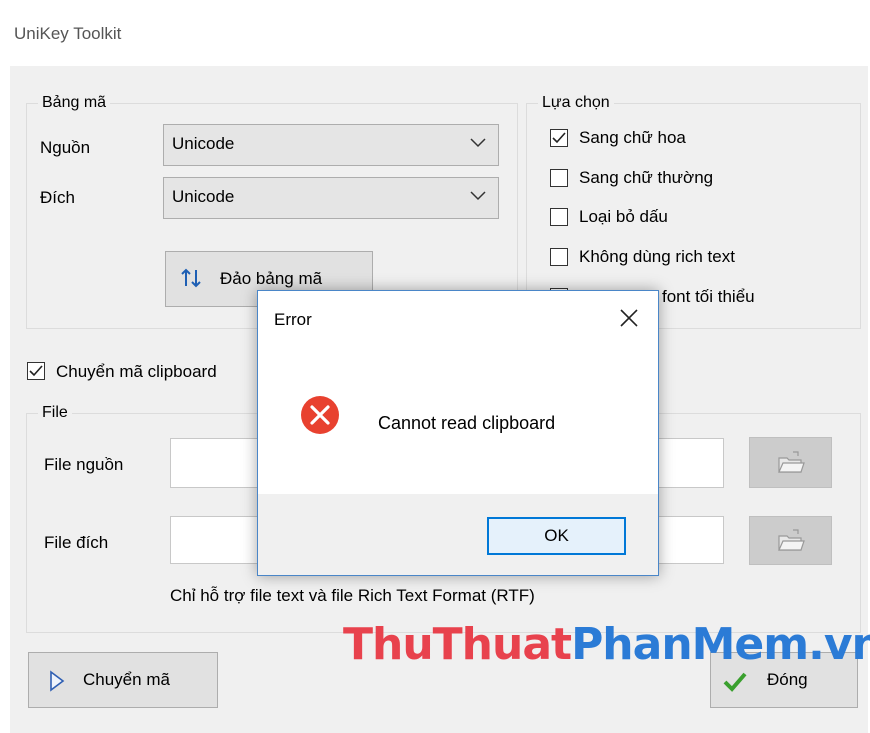  I want to click on option-no-rich-text: Không dùng rich text, so click(700, 258).